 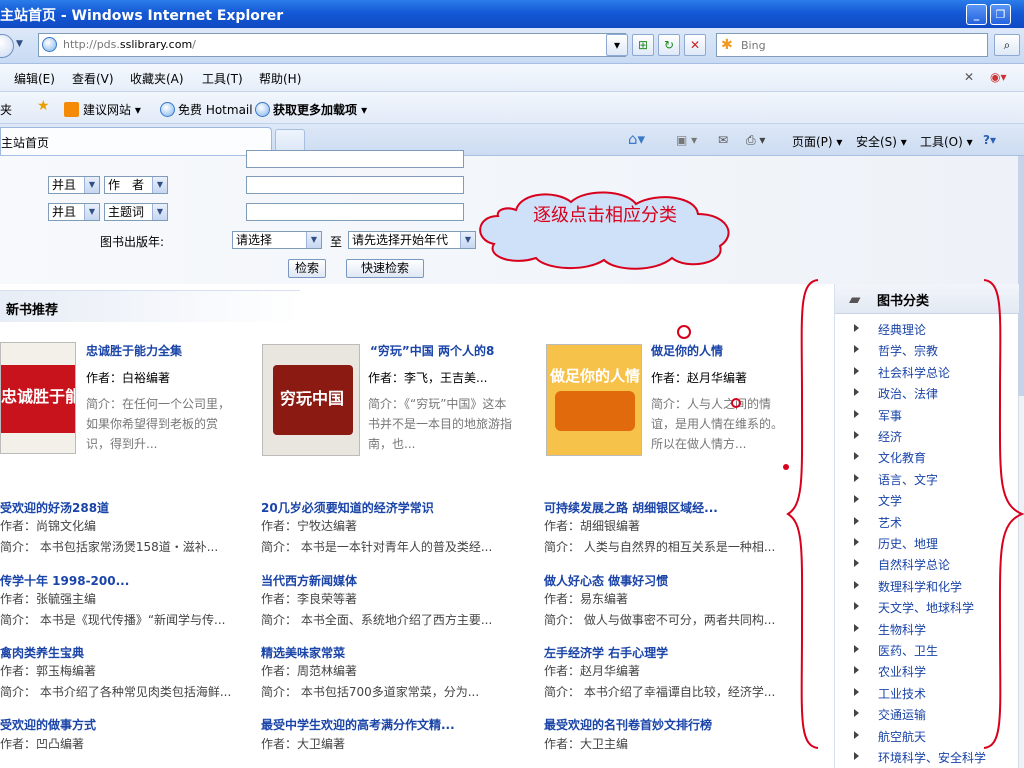 I want to click on list-author: 作者：郭玉梅编著, so click(x=48, y=671).